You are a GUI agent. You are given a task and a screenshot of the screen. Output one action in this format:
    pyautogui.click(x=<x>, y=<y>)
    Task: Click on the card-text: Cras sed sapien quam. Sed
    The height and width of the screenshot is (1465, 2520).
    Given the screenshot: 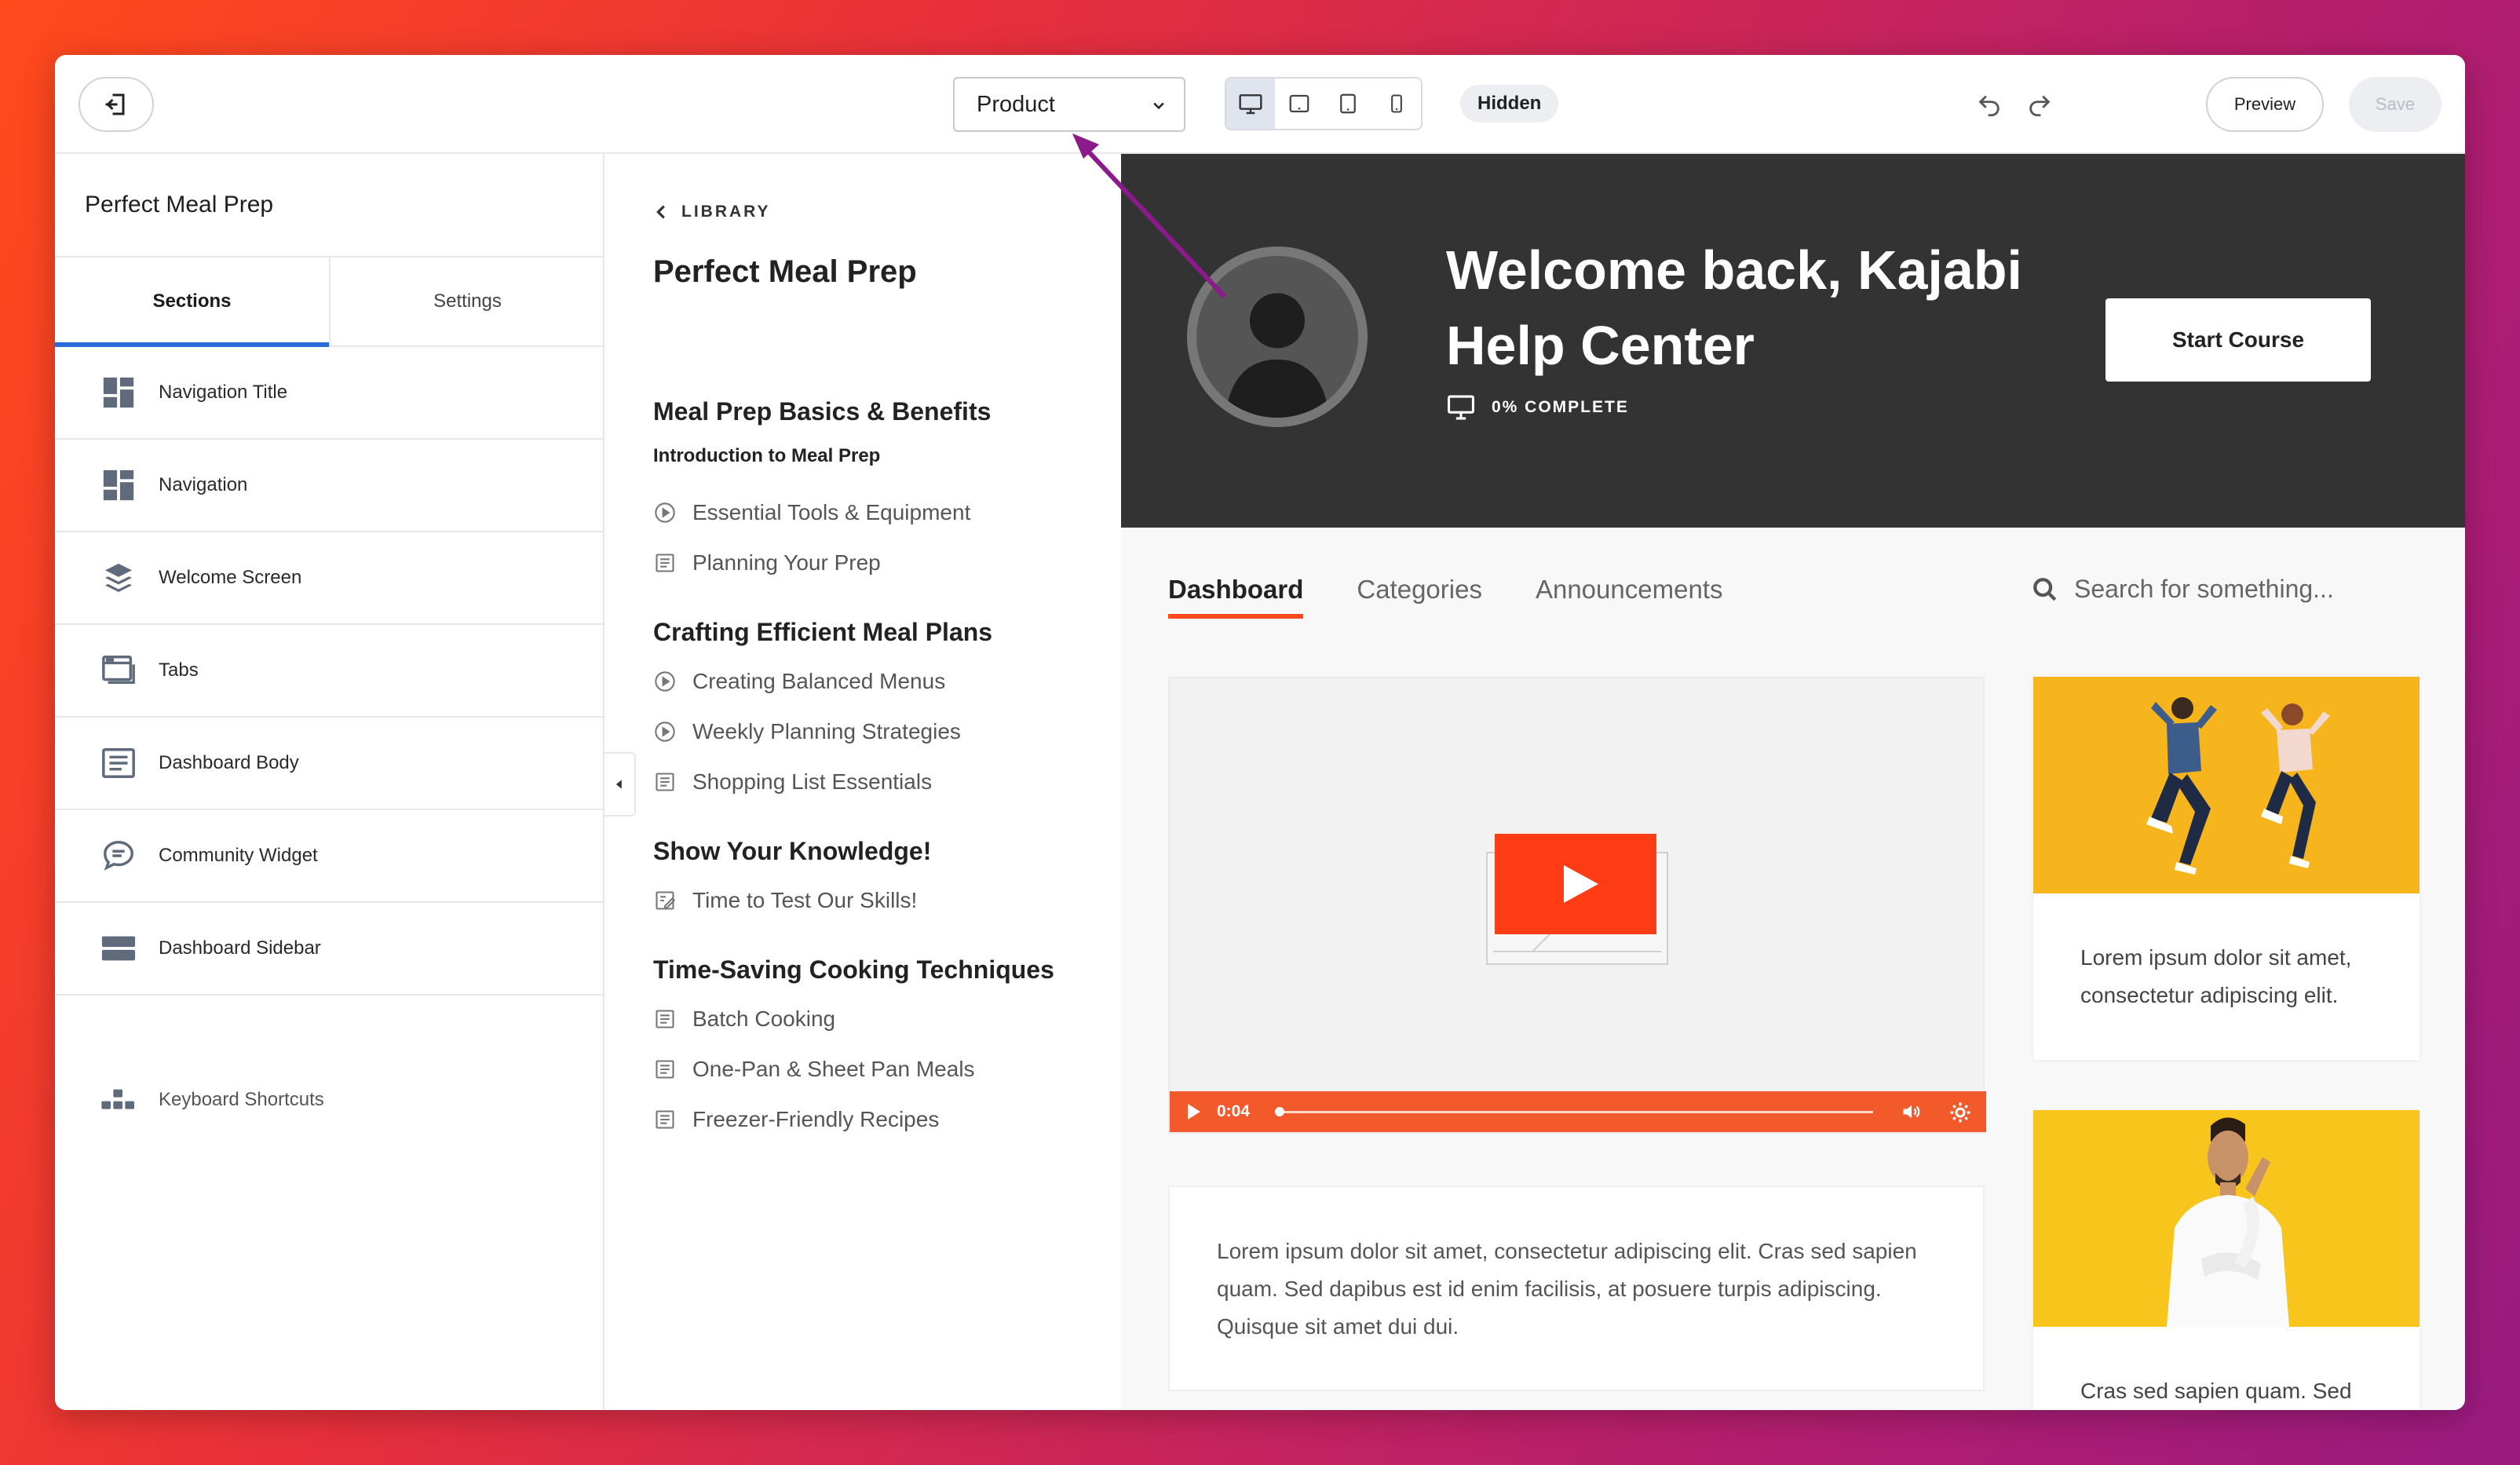 What is the action you would take?
    pyautogui.click(x=2216, y=1391)
    